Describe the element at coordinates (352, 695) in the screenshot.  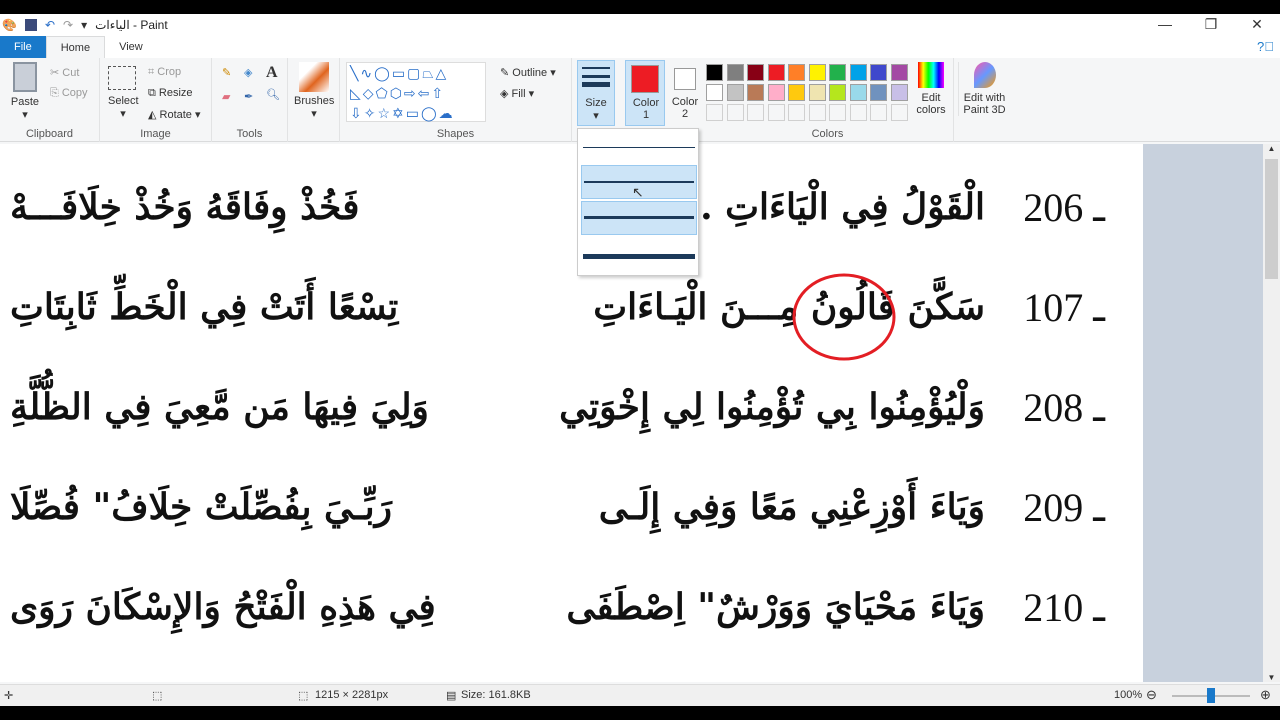
I see `canvas-dimensions: 1215 × 2281px` at that location.